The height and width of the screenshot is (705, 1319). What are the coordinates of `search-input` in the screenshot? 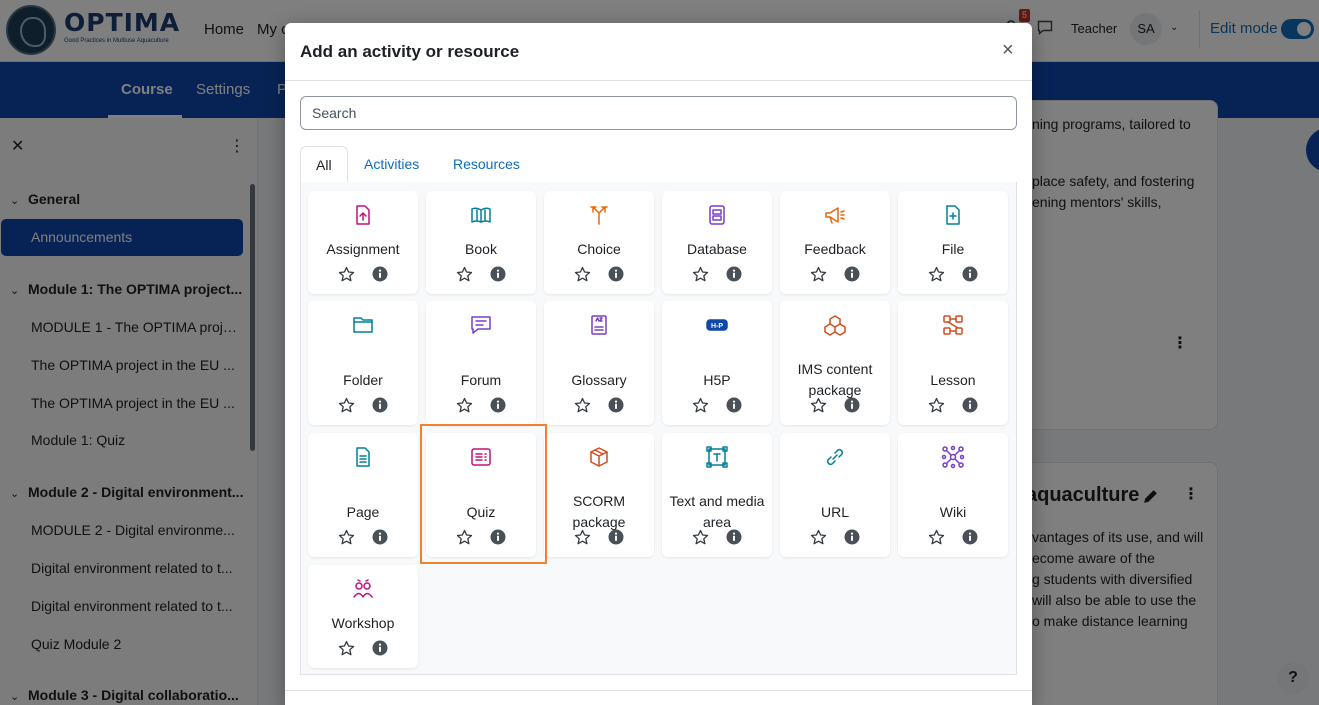 It's located at (658, 113).